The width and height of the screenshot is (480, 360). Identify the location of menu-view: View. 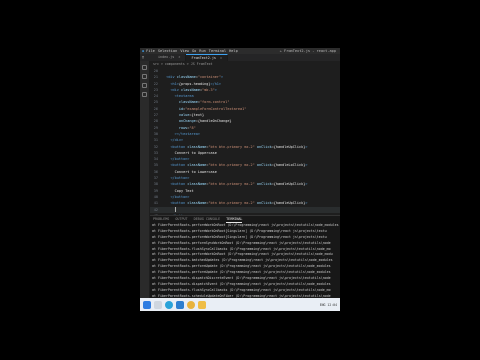
(184, 51).